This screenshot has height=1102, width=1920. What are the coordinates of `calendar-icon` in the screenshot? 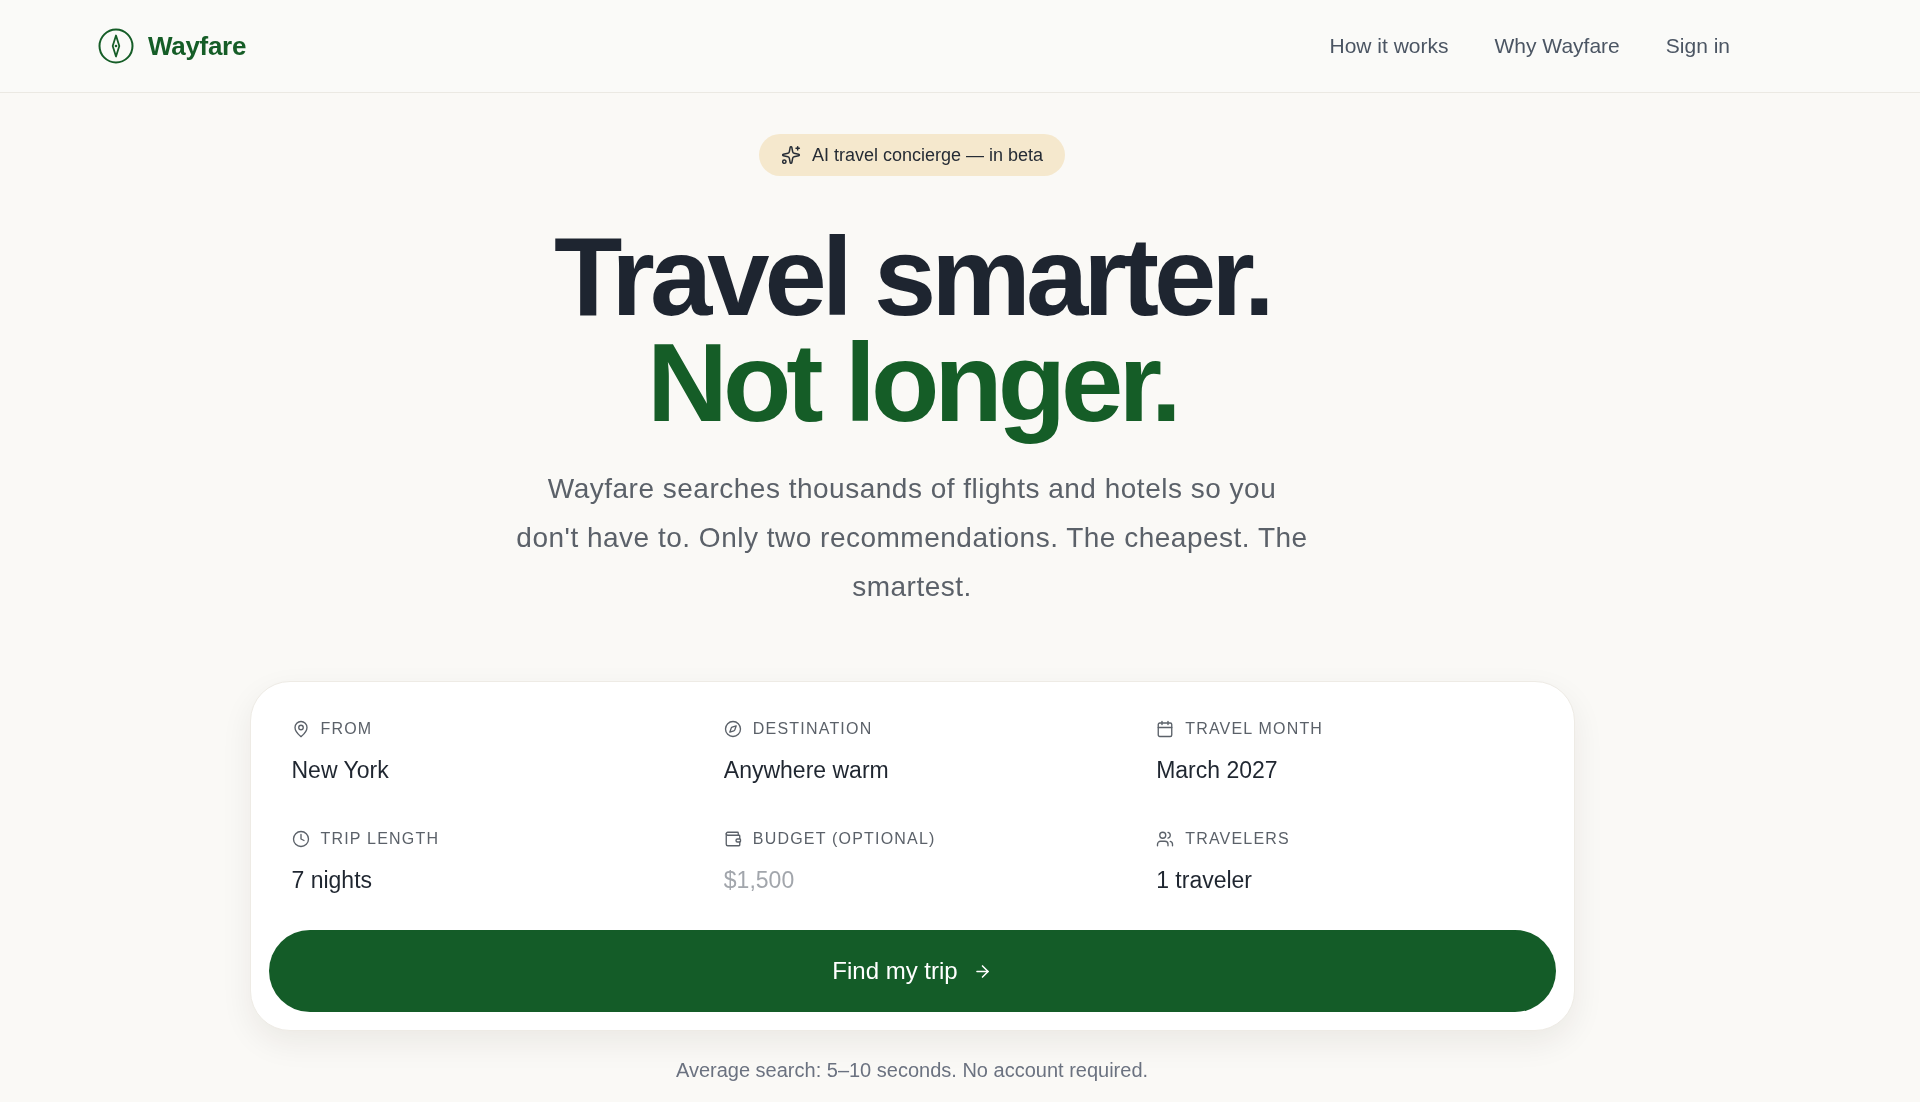 It's located at (1165, 729).